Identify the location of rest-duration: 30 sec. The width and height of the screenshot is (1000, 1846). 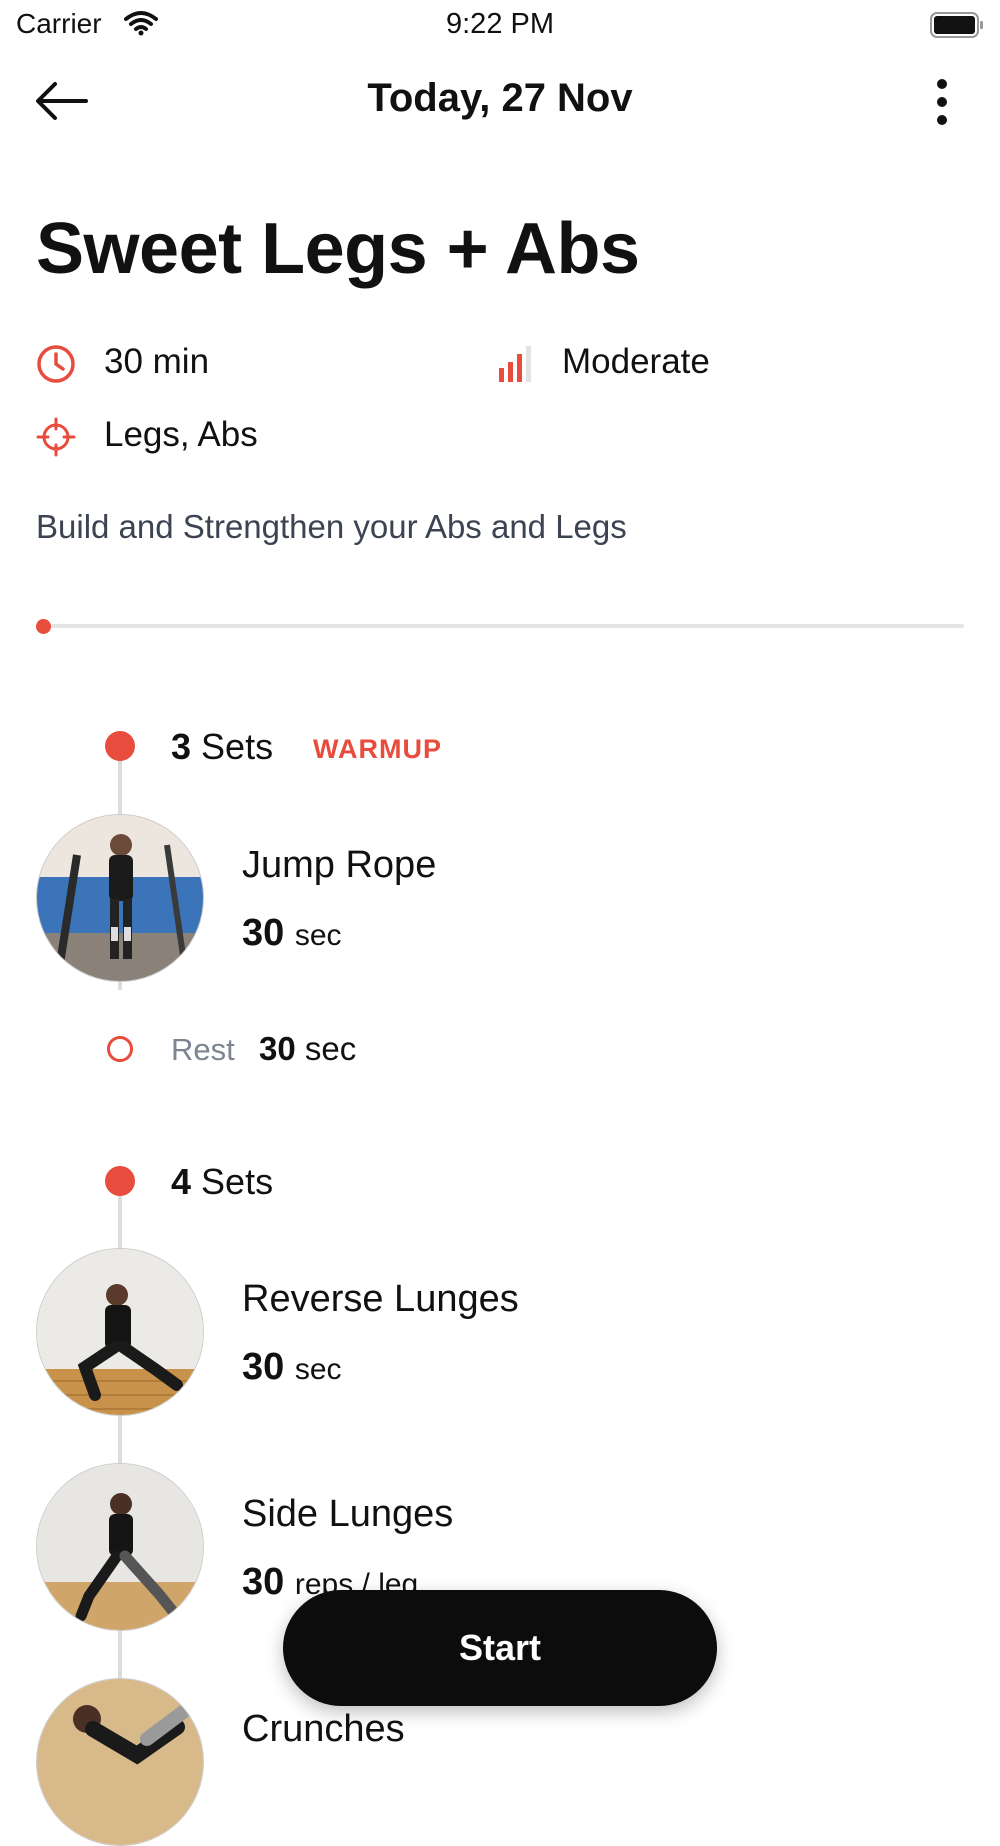
(307, 1049).